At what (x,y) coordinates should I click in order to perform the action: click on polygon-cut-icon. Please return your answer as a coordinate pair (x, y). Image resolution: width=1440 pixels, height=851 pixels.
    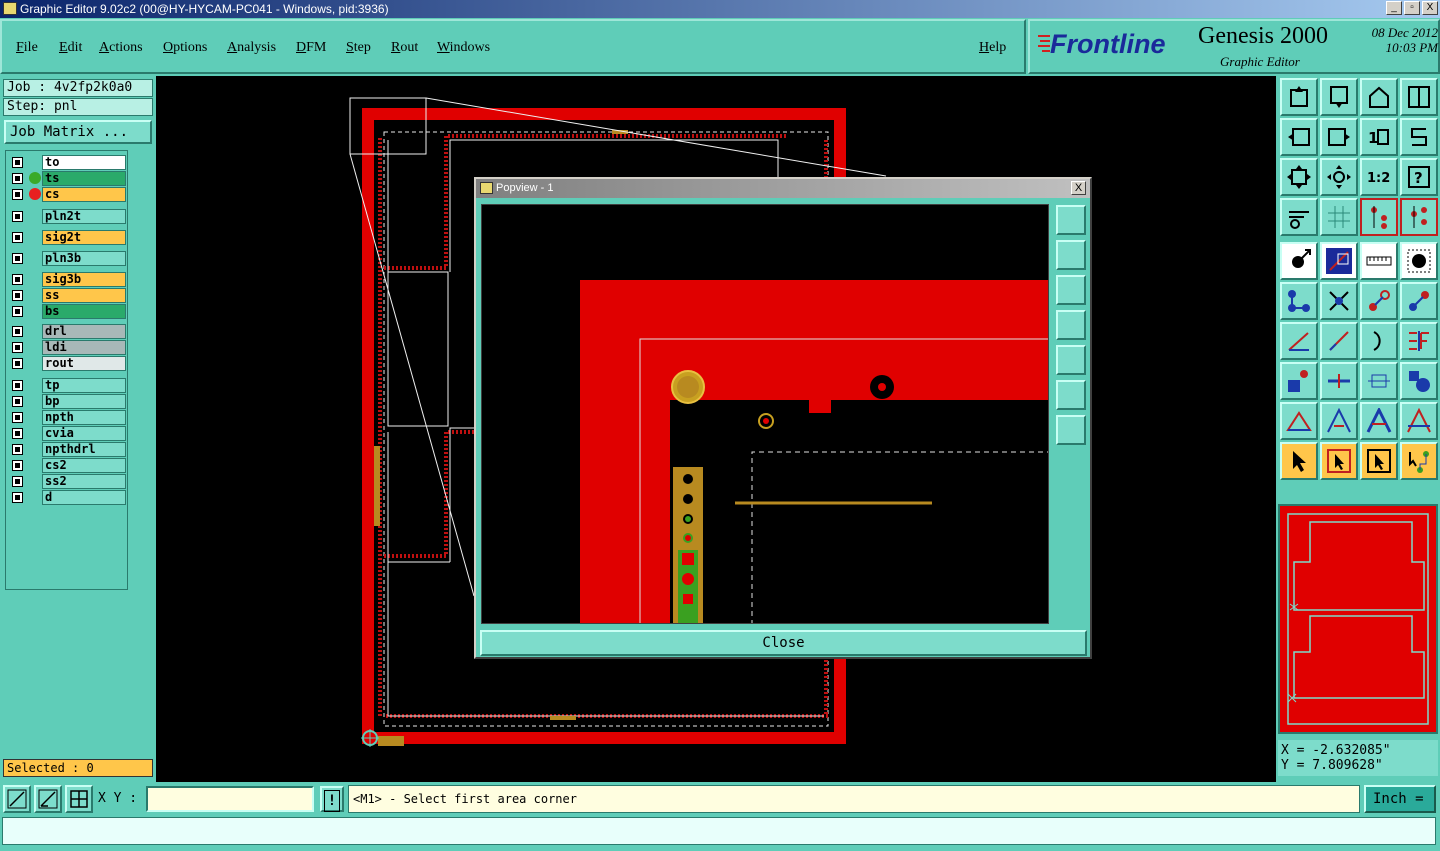
    Looking at the image, I should click on (1419, 421).